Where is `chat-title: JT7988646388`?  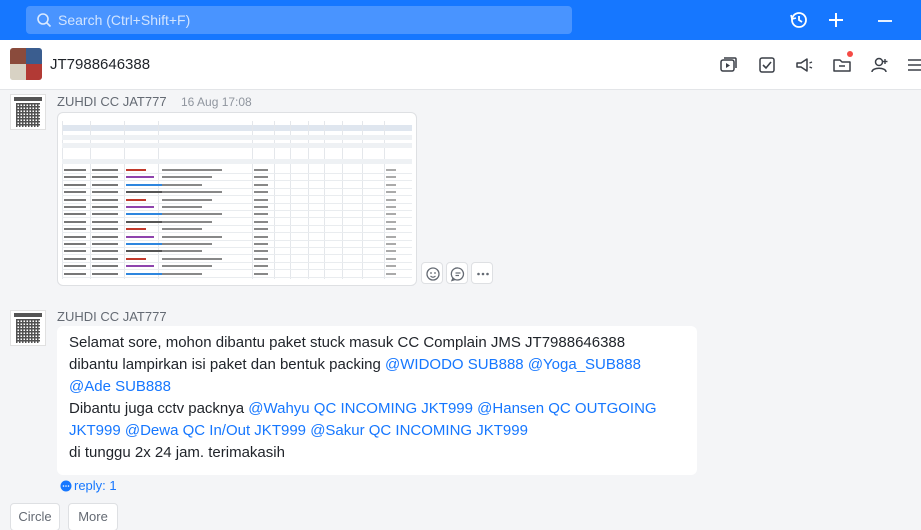
chat-title: JT7988646388 is located at coordinates (100, 64).